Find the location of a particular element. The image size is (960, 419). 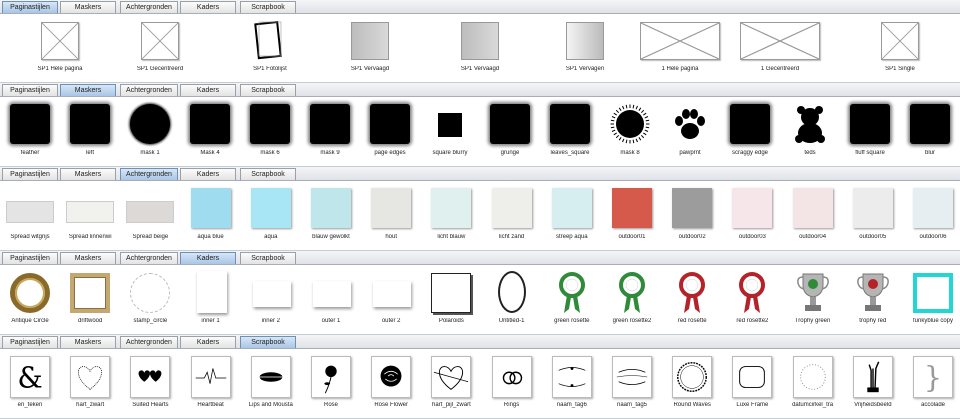

asset-item: inner 1 is located at coordinates (211, 299).